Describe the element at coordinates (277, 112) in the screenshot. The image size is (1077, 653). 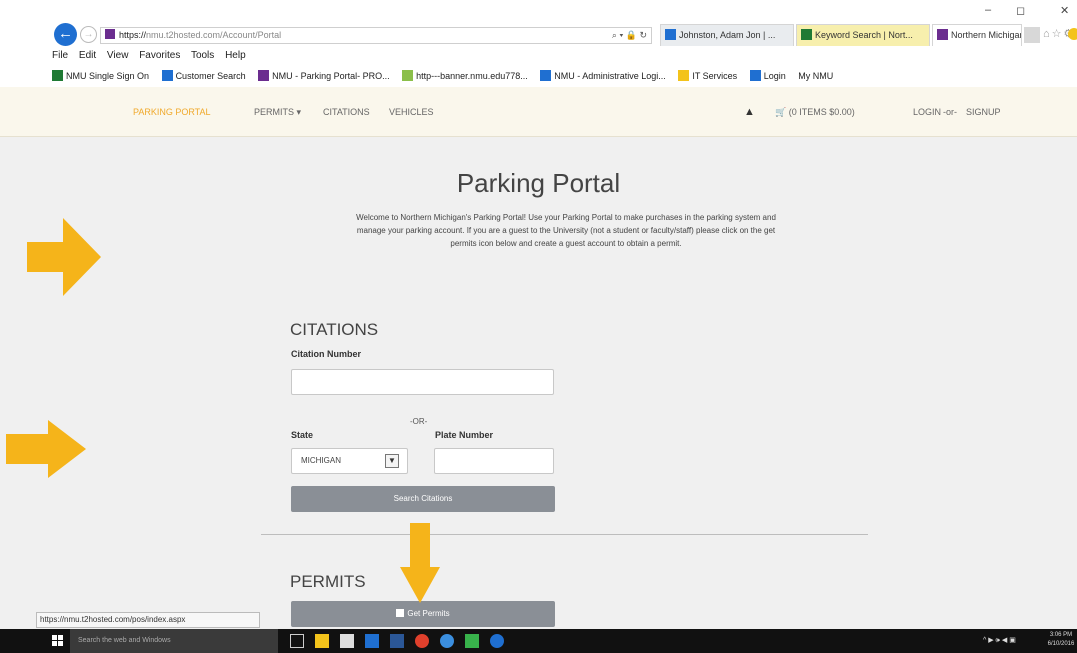
I see `nav-permits-menu: PERMITS ▾` at that location.